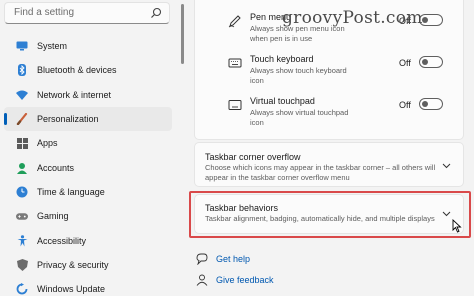 The height and width of the screenshot is (296, 474). I want to click on sidebar-item-privacy-security: Privacy & security, so click(88, 265).